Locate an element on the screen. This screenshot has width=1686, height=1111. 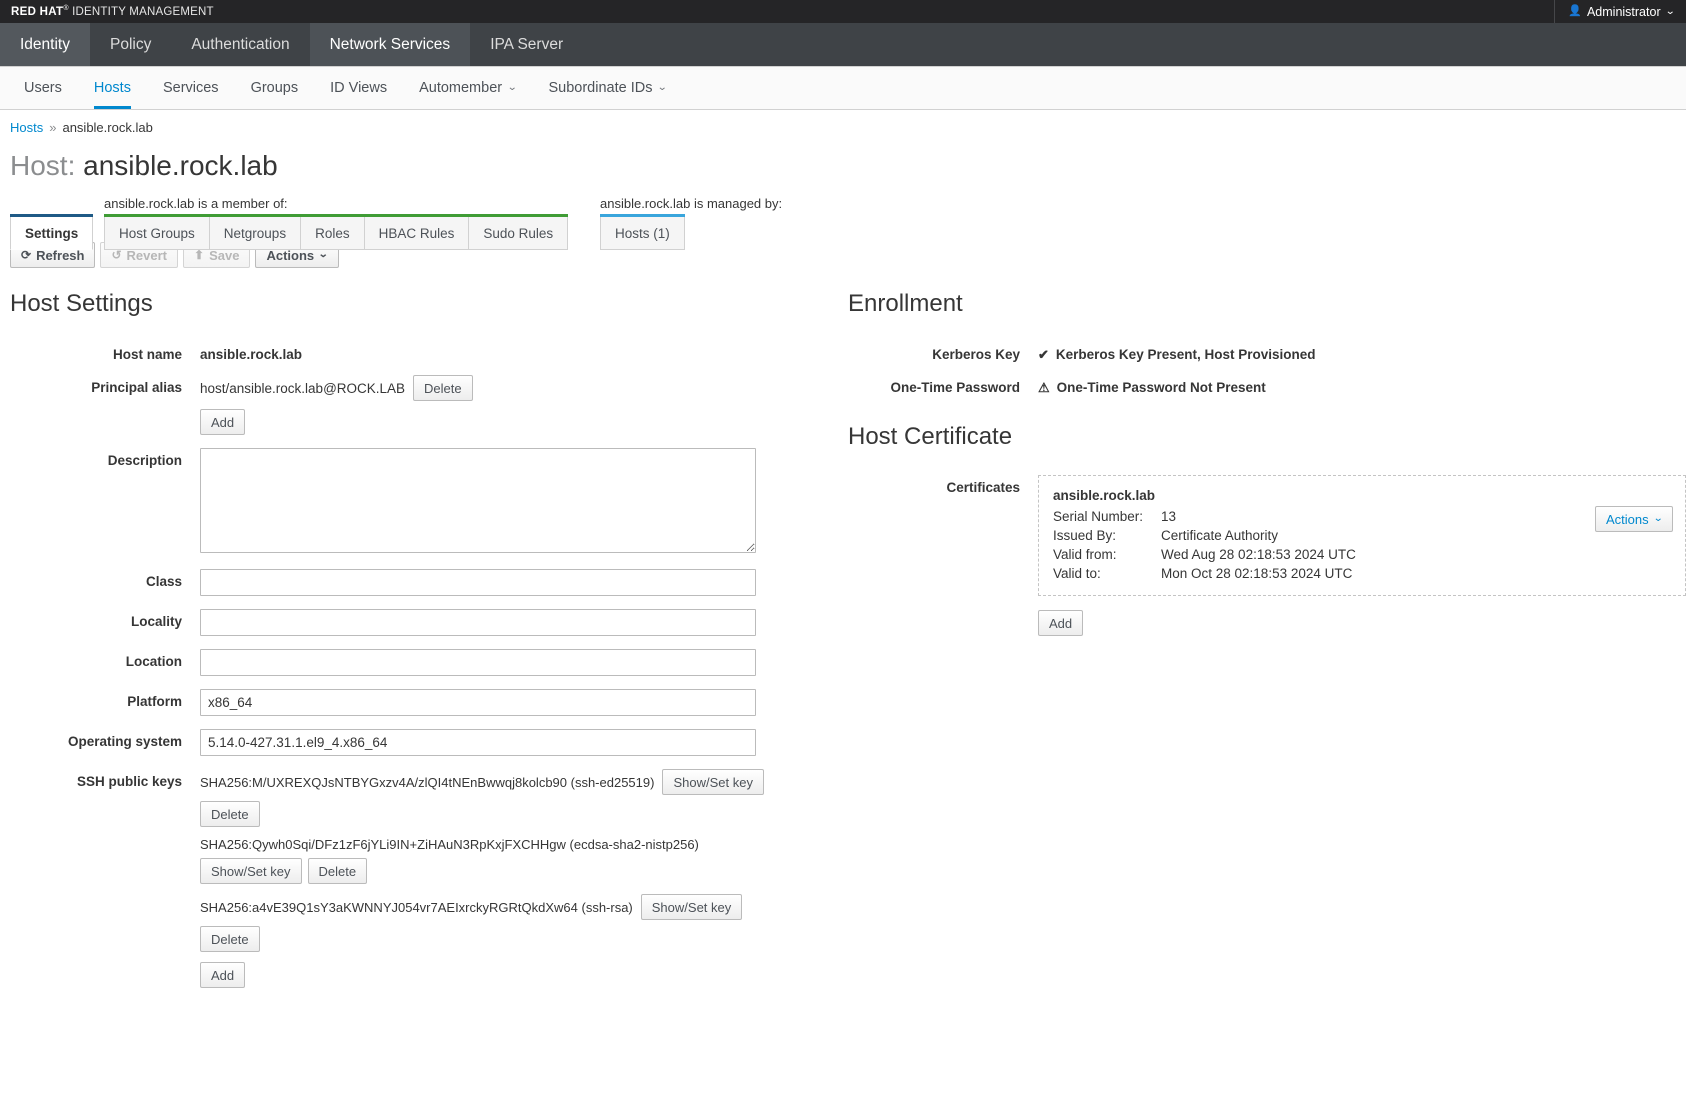
tab-hosts-managed-by: Hosts (1) is located at coordinates (642, 232).